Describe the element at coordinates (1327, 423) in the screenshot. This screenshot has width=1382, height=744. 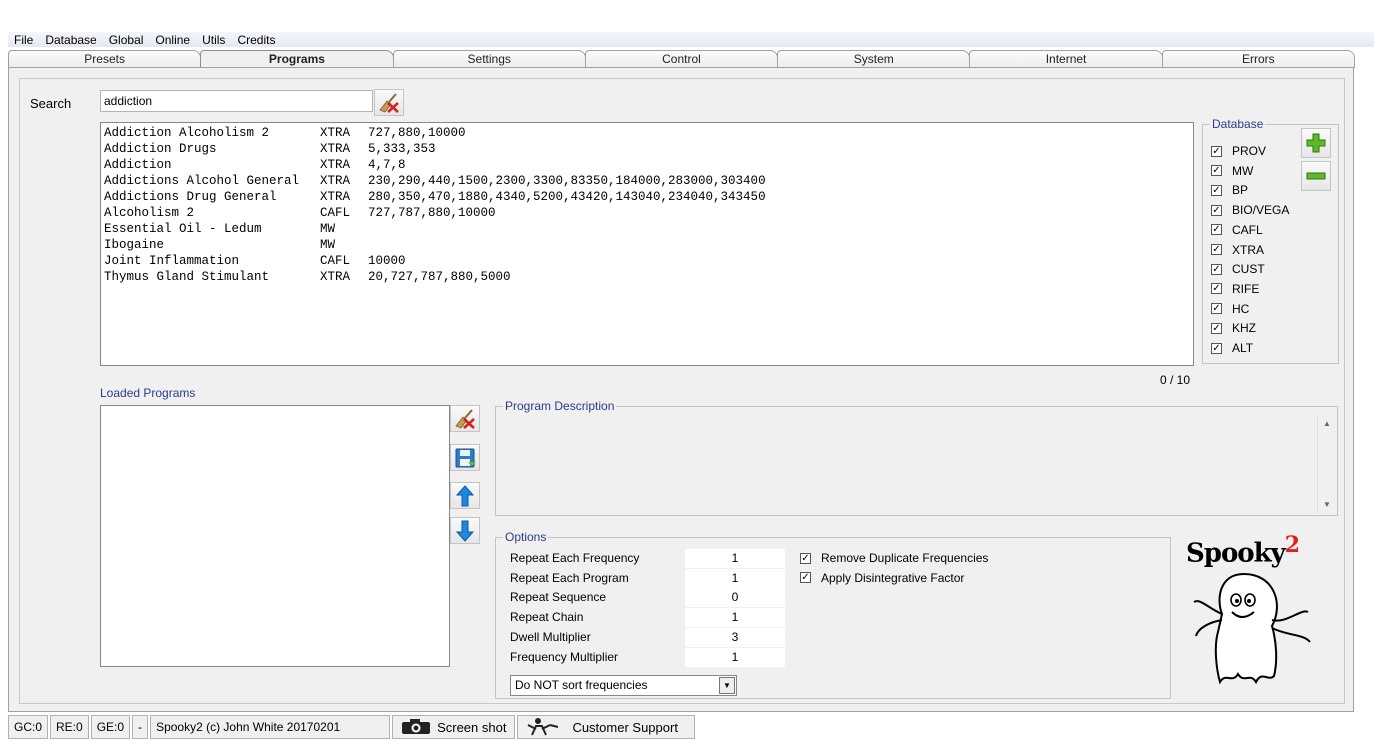
I see `scroll-up-arrow-icon: ▲` at that location.